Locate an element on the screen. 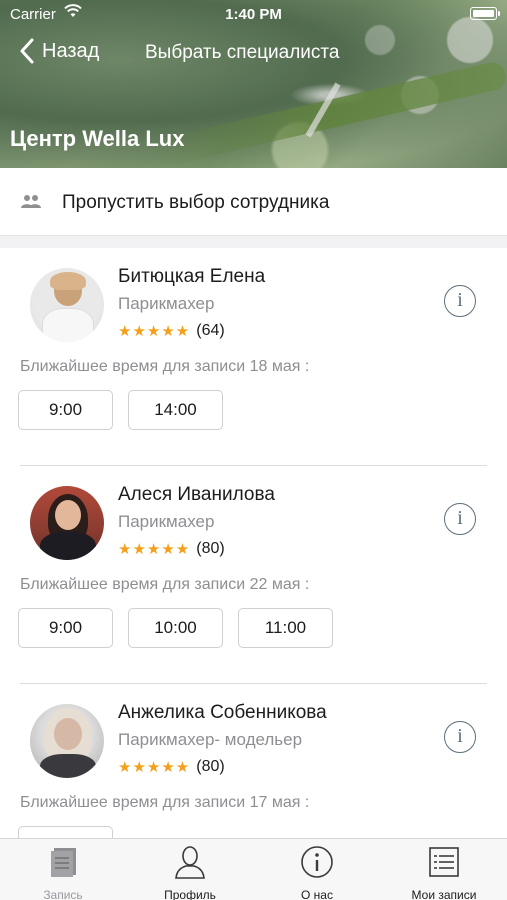 The height and width of the screenshot is (900, 507). specialist-name: Битюцкая Елена is located at coordinates (192, 276).